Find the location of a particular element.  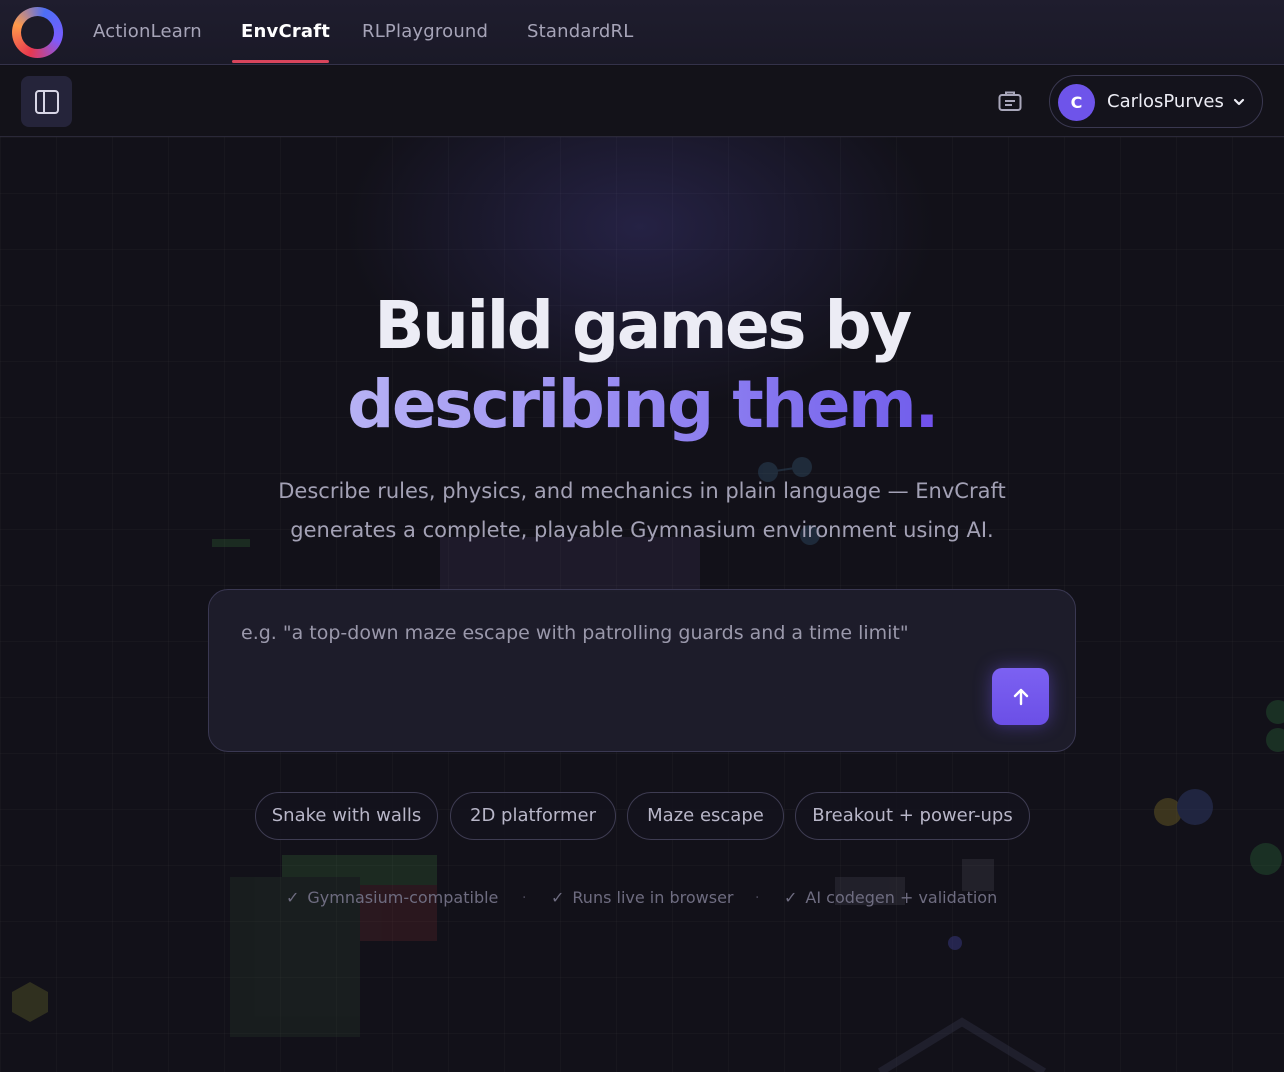

user-name: CarlosPurves is located at coordinates (1165, 101).